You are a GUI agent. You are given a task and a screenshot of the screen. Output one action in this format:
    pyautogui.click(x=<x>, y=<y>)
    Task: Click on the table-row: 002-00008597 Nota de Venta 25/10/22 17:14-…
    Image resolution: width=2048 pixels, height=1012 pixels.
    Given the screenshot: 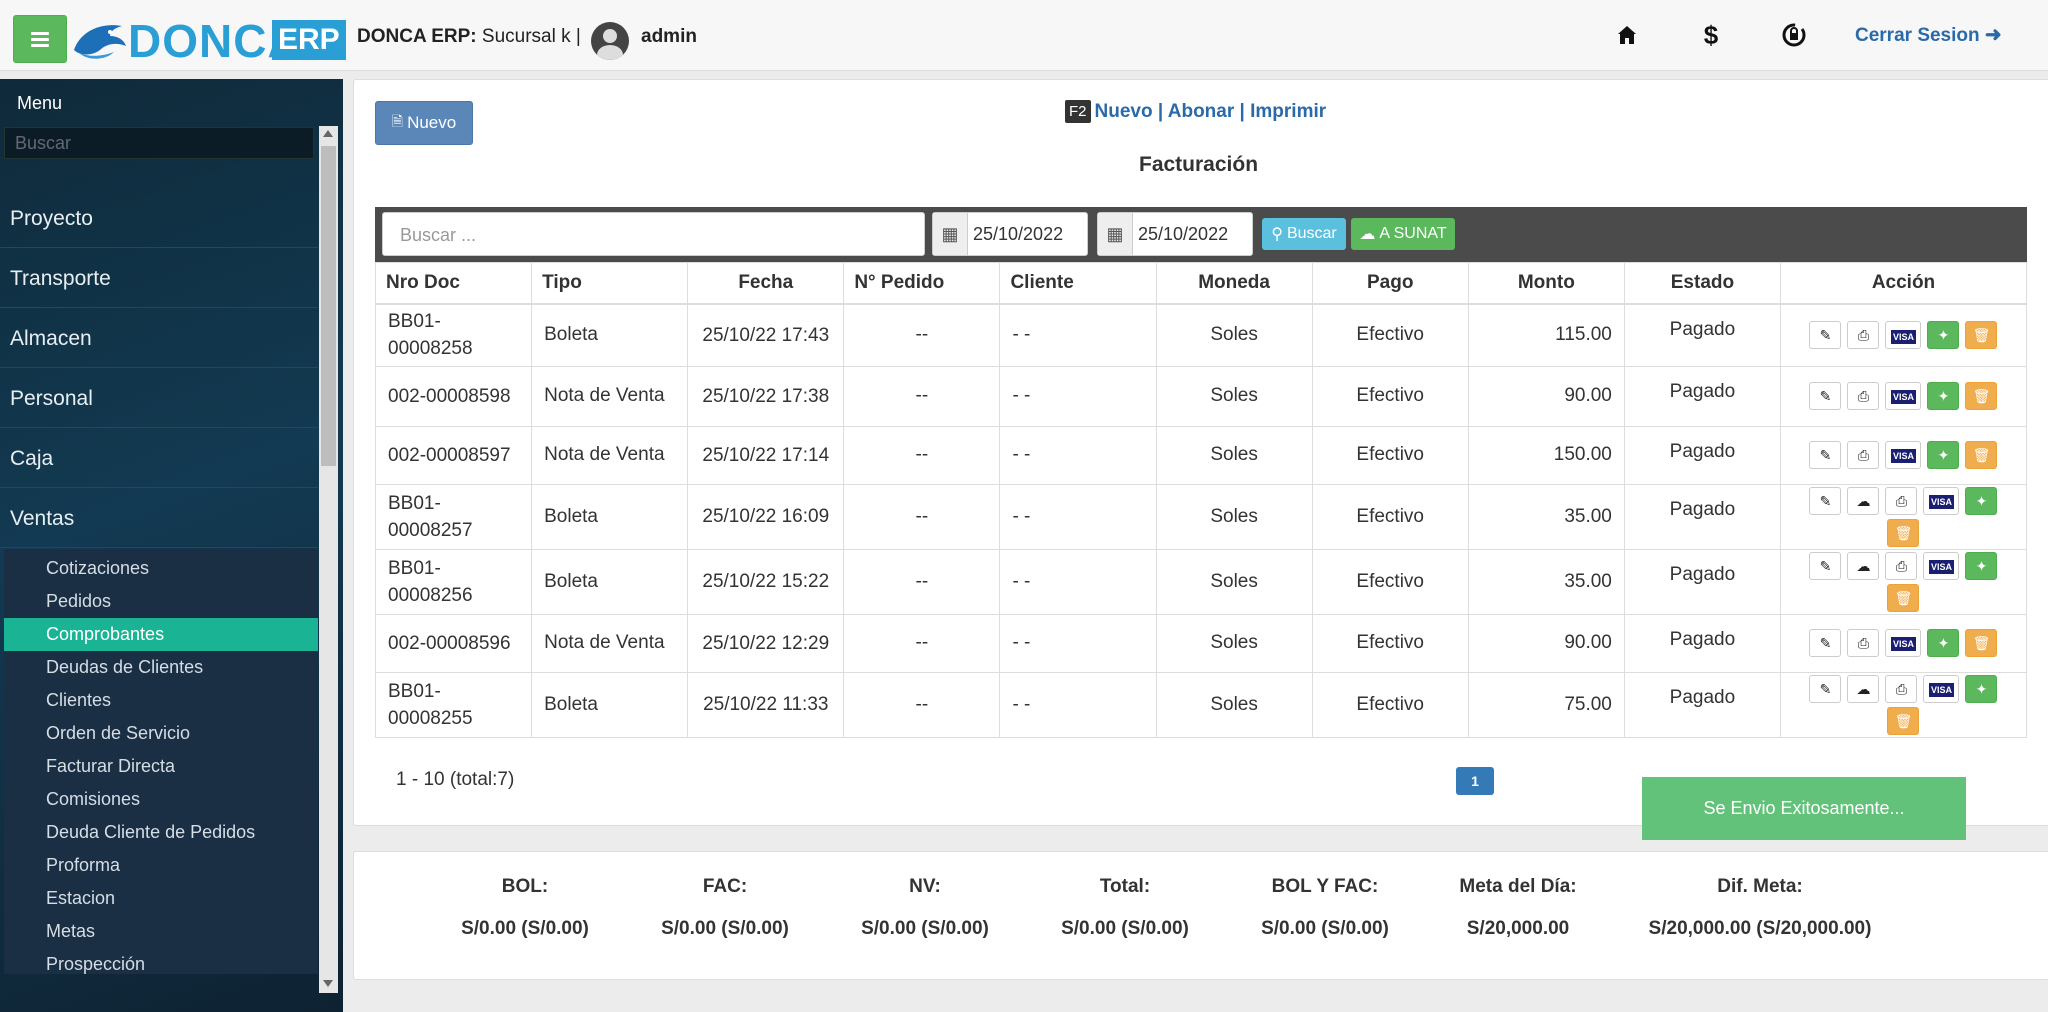 What is the action you would take?
    pyautogui.click(x=1201, y=455)
    